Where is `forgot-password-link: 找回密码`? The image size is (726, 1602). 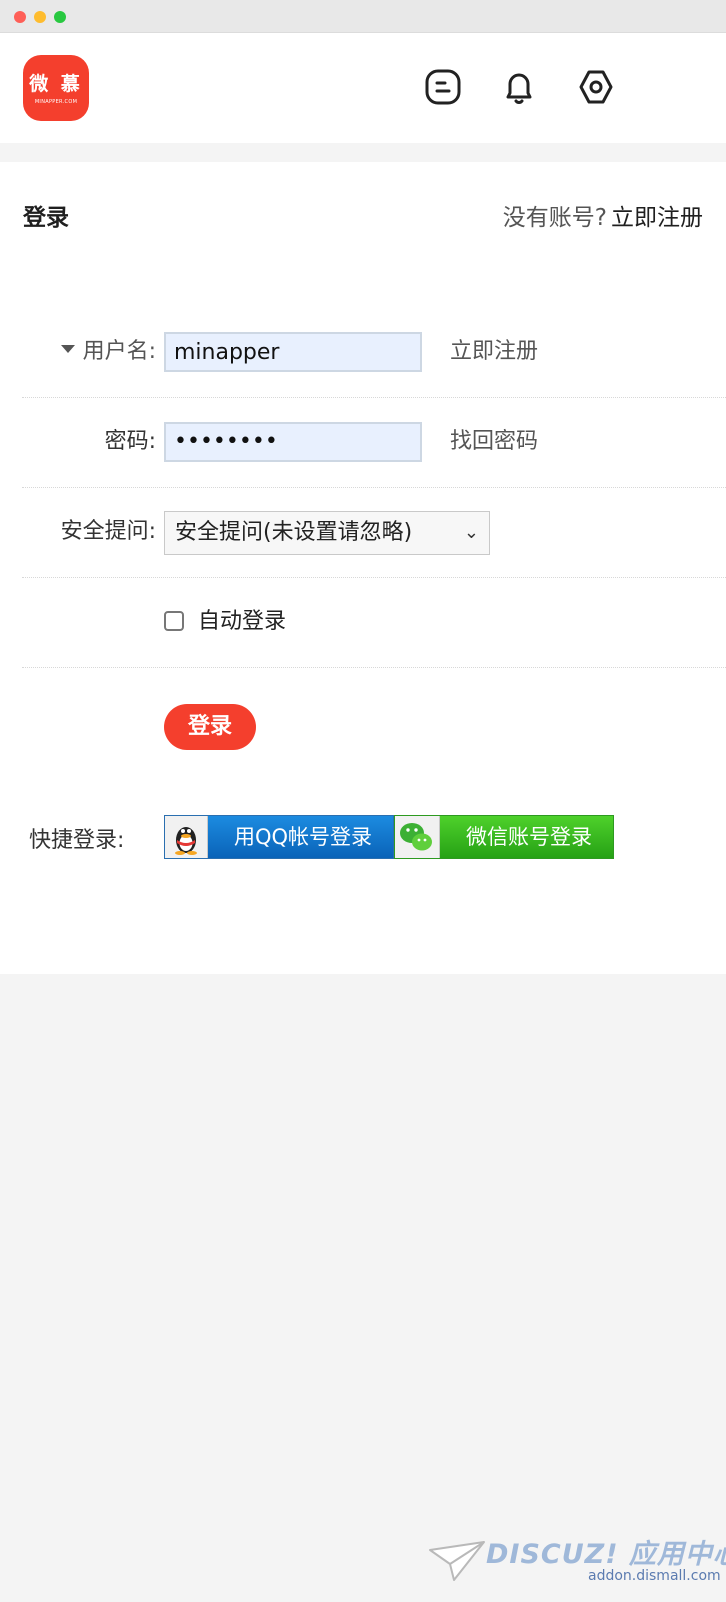
forgot-password-link: 找回密码 is located at coordinates (494, 442).